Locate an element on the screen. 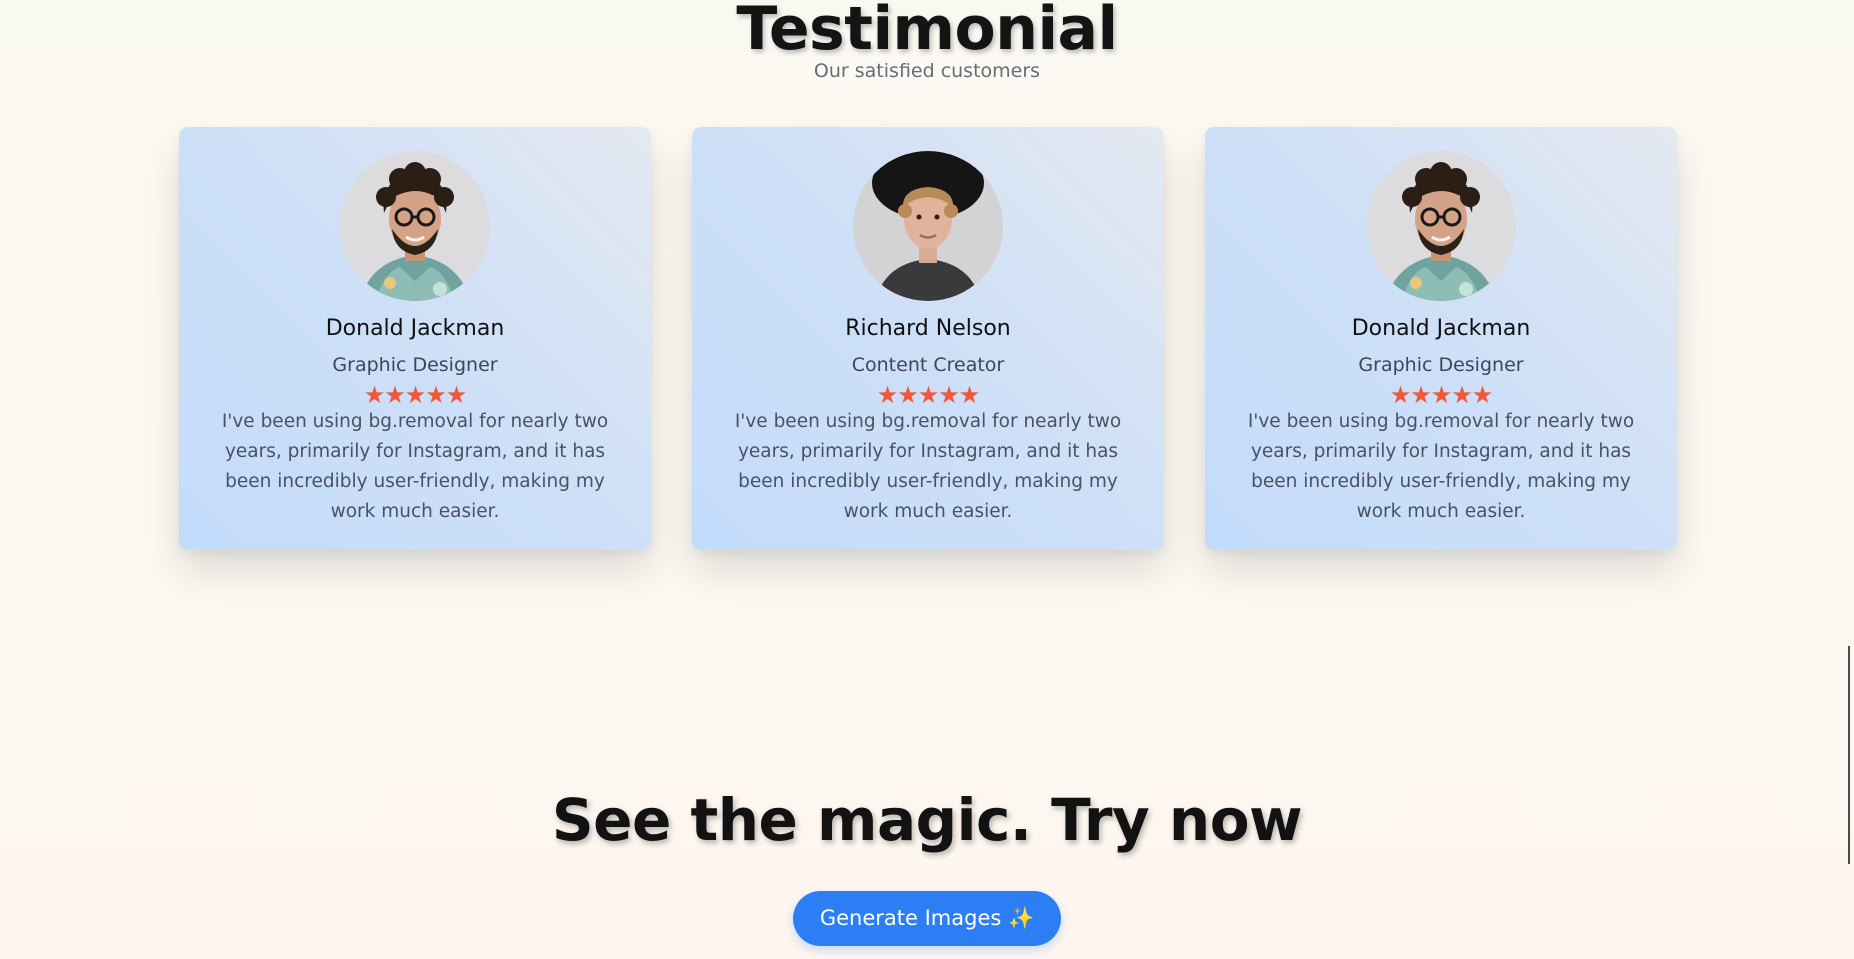 The width and height of the screenshot is (1854, 959). customer-role: Content Creator is located at coordinates (928, 365).